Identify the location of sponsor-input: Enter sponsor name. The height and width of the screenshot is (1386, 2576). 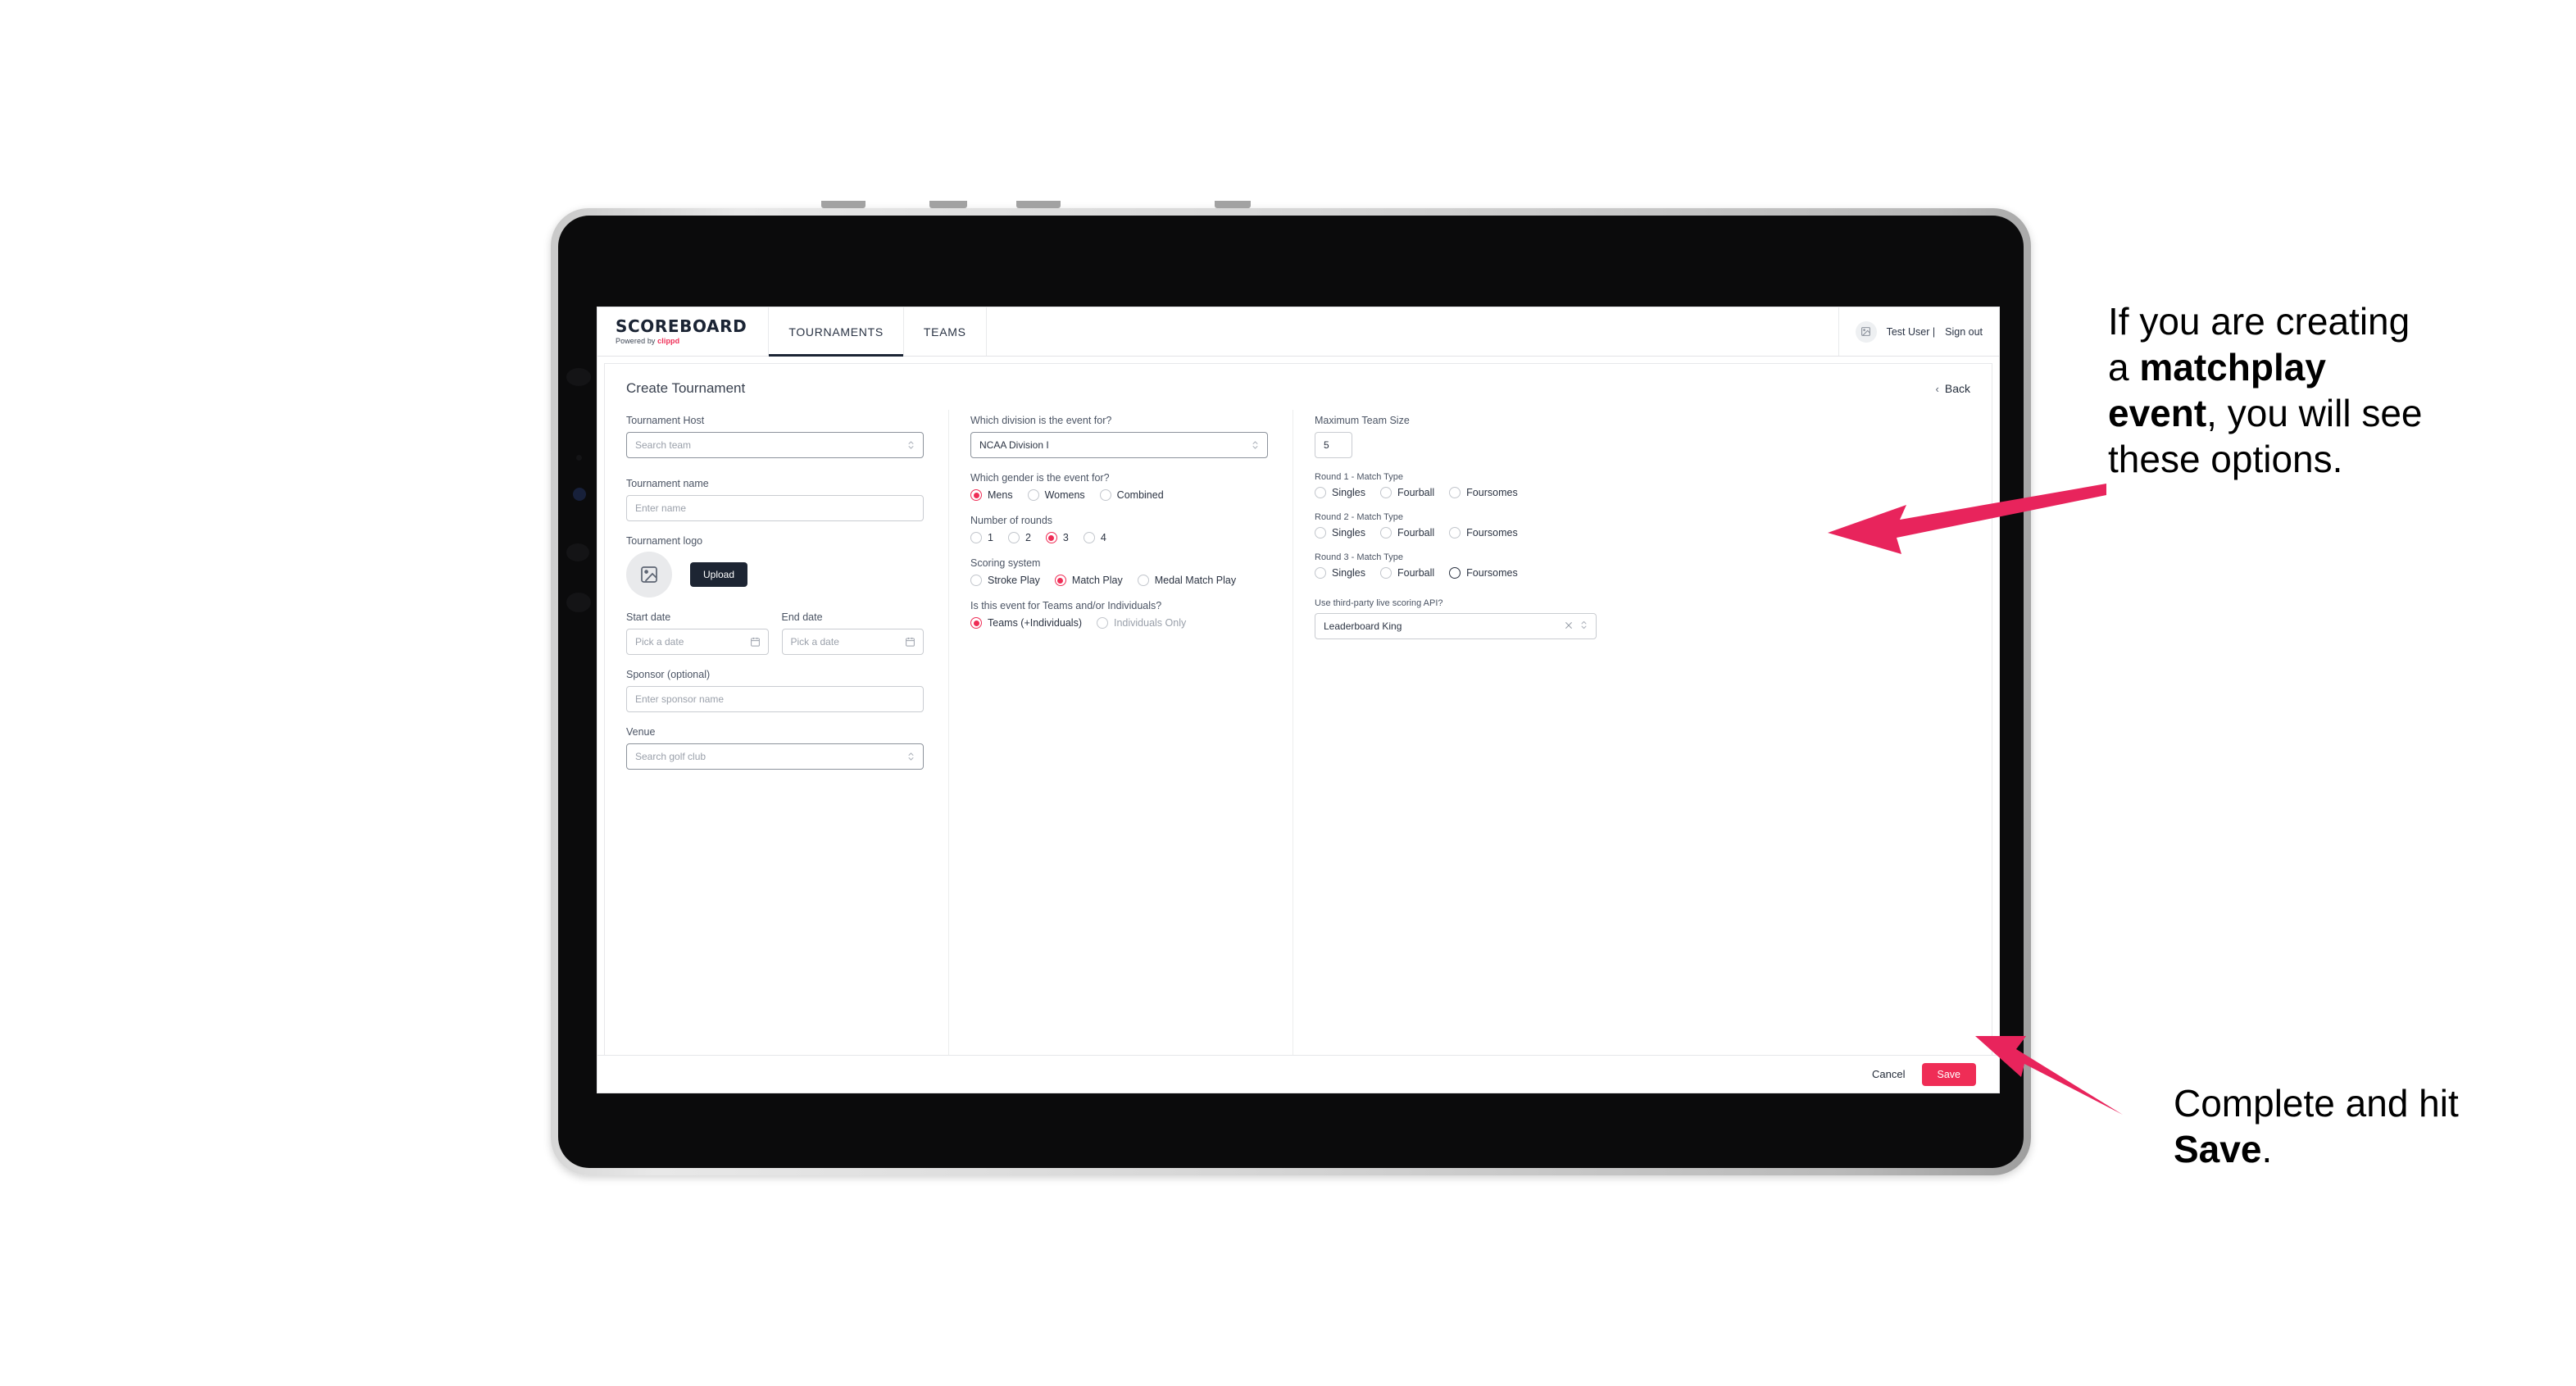
(775, 699).